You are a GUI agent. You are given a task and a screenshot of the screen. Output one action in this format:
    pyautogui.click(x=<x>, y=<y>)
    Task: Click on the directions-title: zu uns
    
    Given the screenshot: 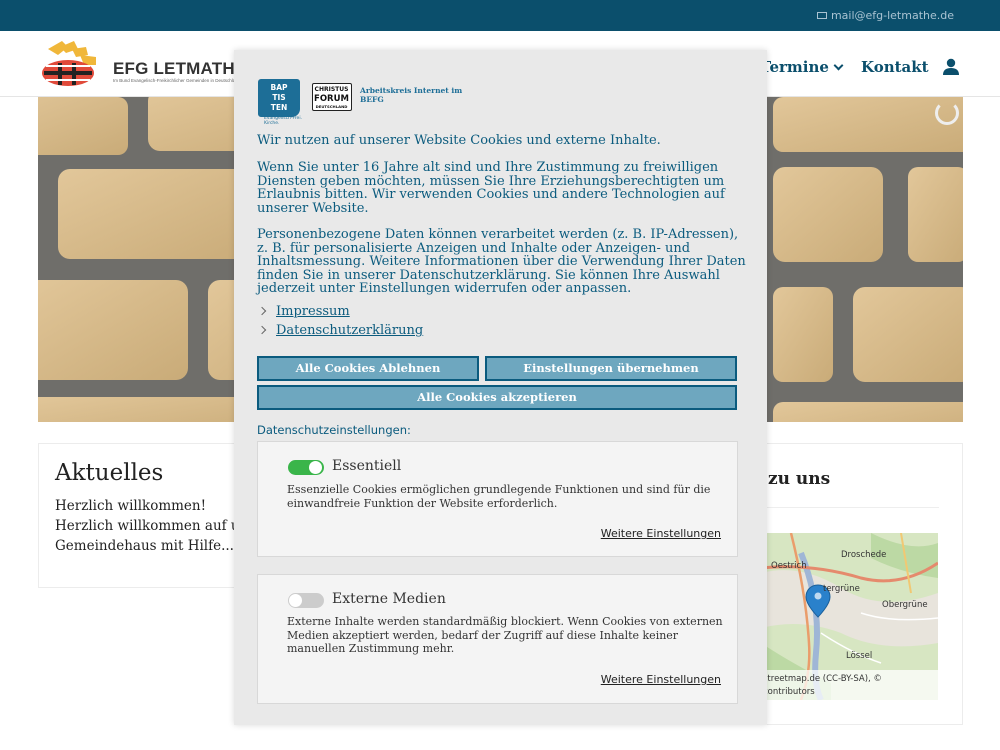 What is the action you would take?
    pyautogui.click(x=799, y=479)
    